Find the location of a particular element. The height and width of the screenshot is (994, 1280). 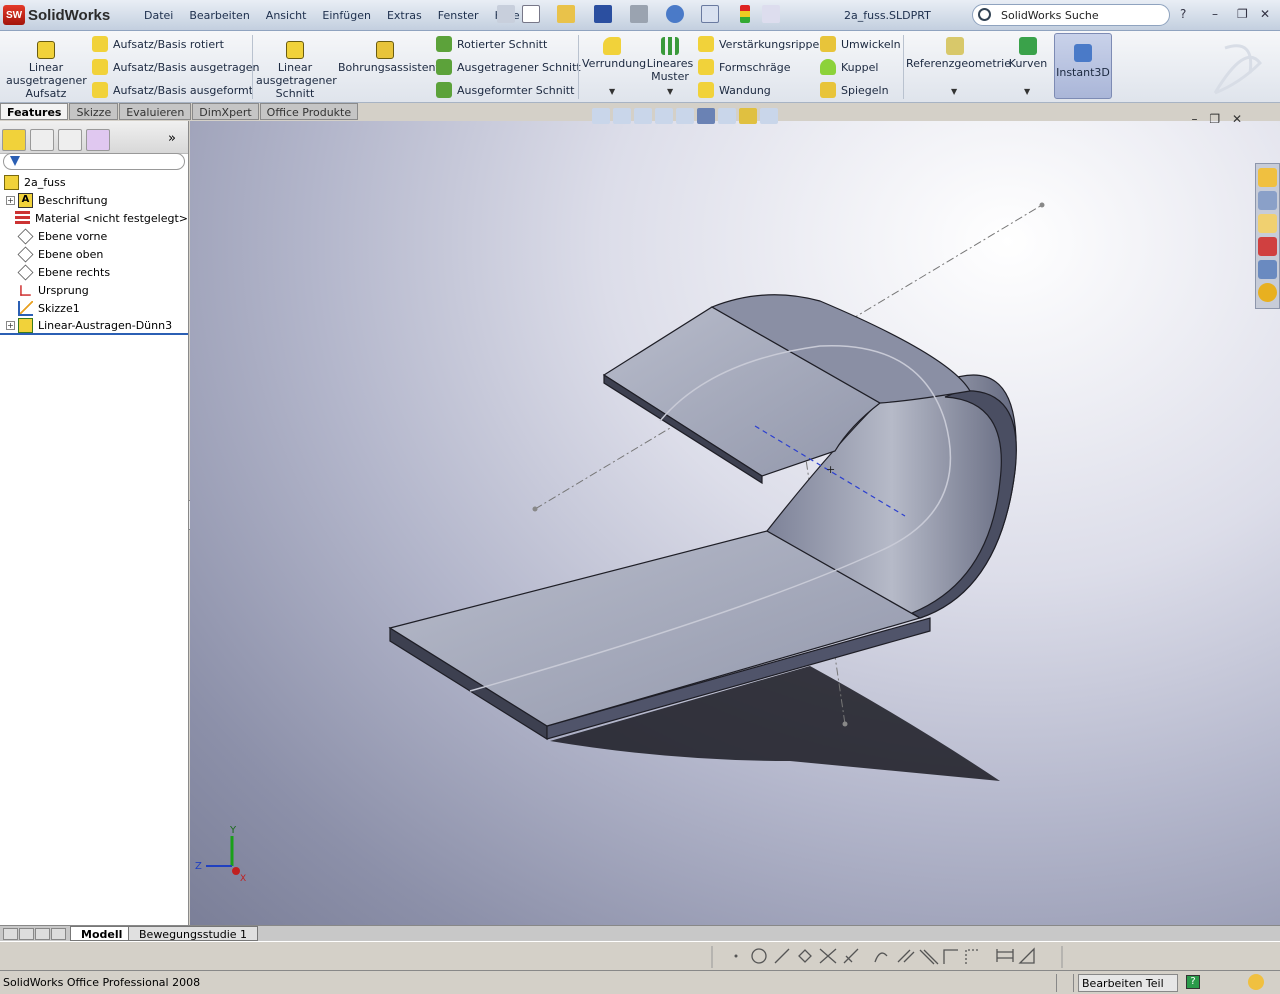

appearances-icon is located at coordinates (1267, 292).